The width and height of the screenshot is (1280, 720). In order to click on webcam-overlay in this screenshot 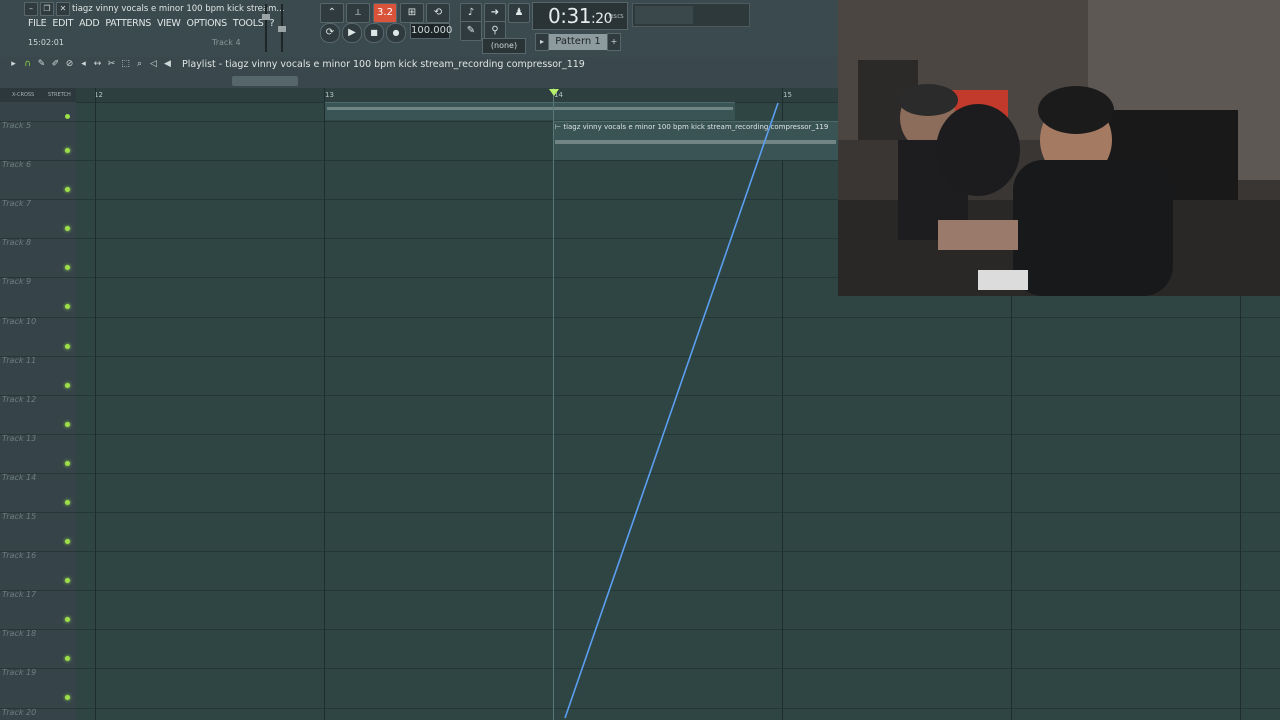, I will do `click(1059, 148)`.